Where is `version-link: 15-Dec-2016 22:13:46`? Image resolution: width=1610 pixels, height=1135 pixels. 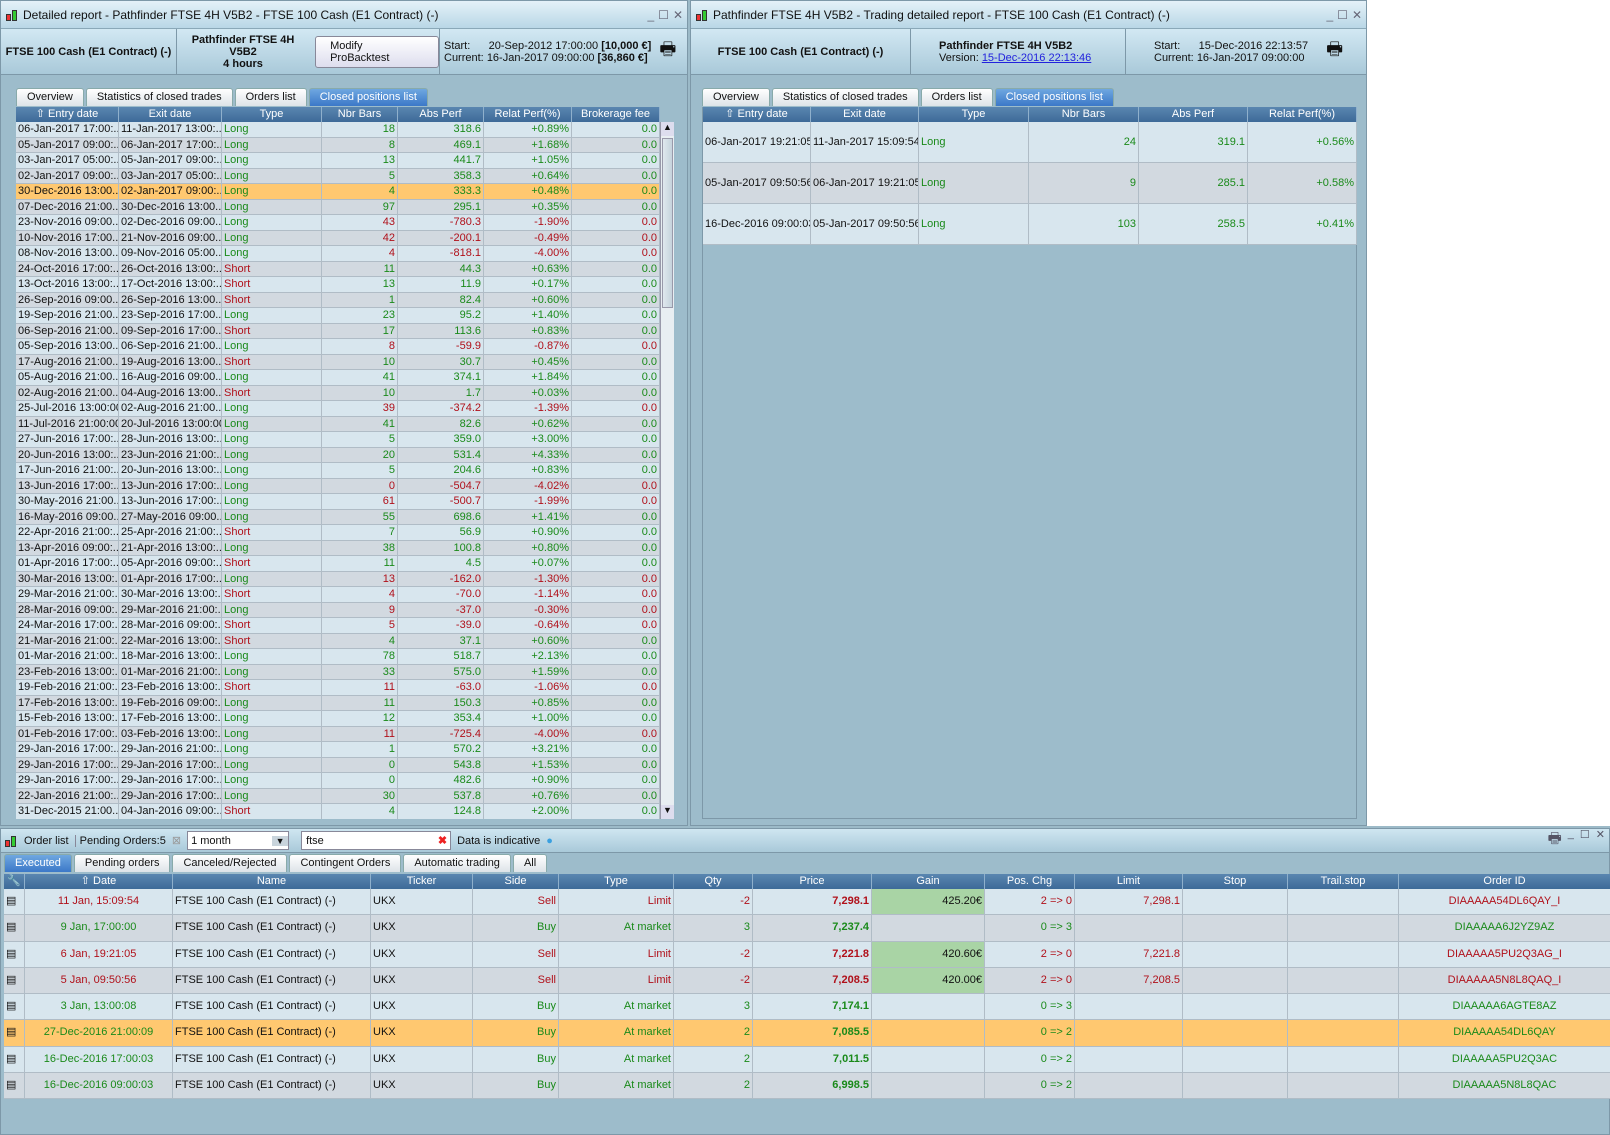 version-link: 15-Dec-2016 22:13:46 is located at coordinates (1036, 58).